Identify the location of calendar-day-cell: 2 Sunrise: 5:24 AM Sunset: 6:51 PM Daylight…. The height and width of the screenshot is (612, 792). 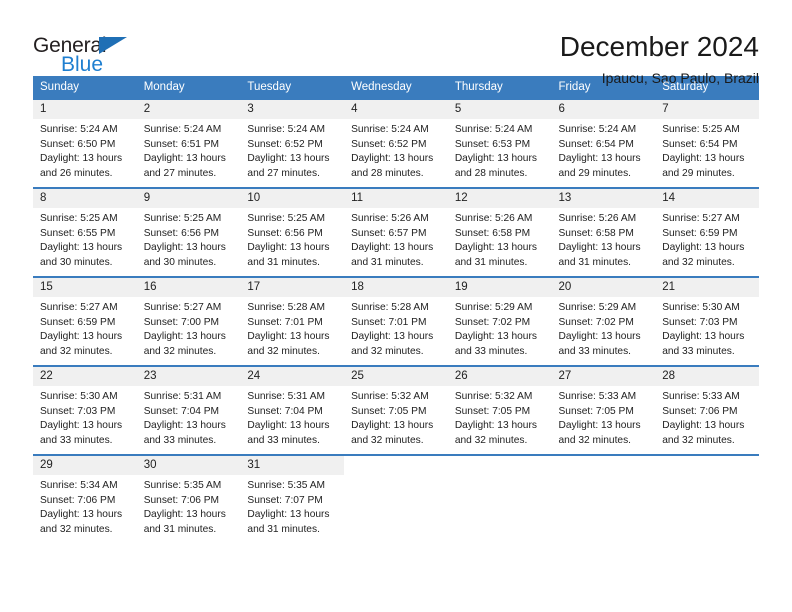
(188, 143).